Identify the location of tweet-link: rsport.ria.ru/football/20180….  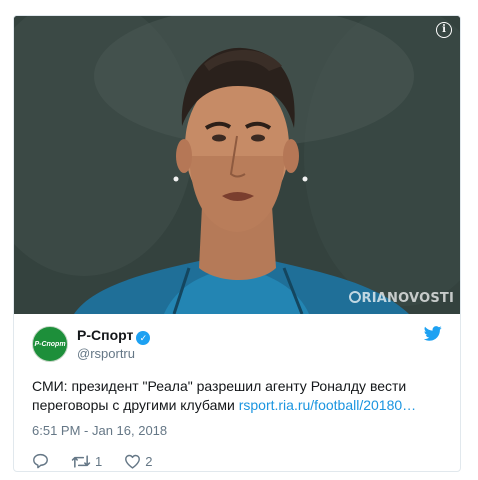
(327, 405).